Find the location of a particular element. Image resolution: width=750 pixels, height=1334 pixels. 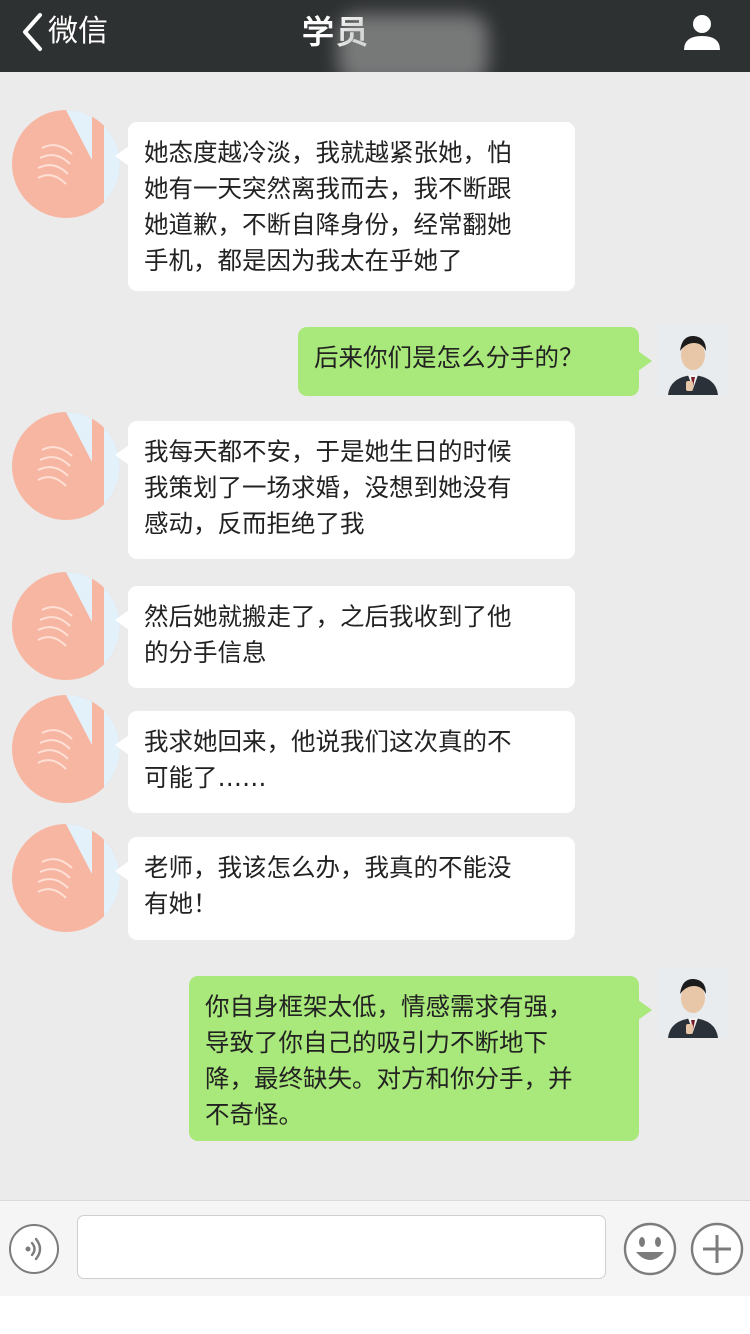

input-bar is located at coordinates (375, 1248).